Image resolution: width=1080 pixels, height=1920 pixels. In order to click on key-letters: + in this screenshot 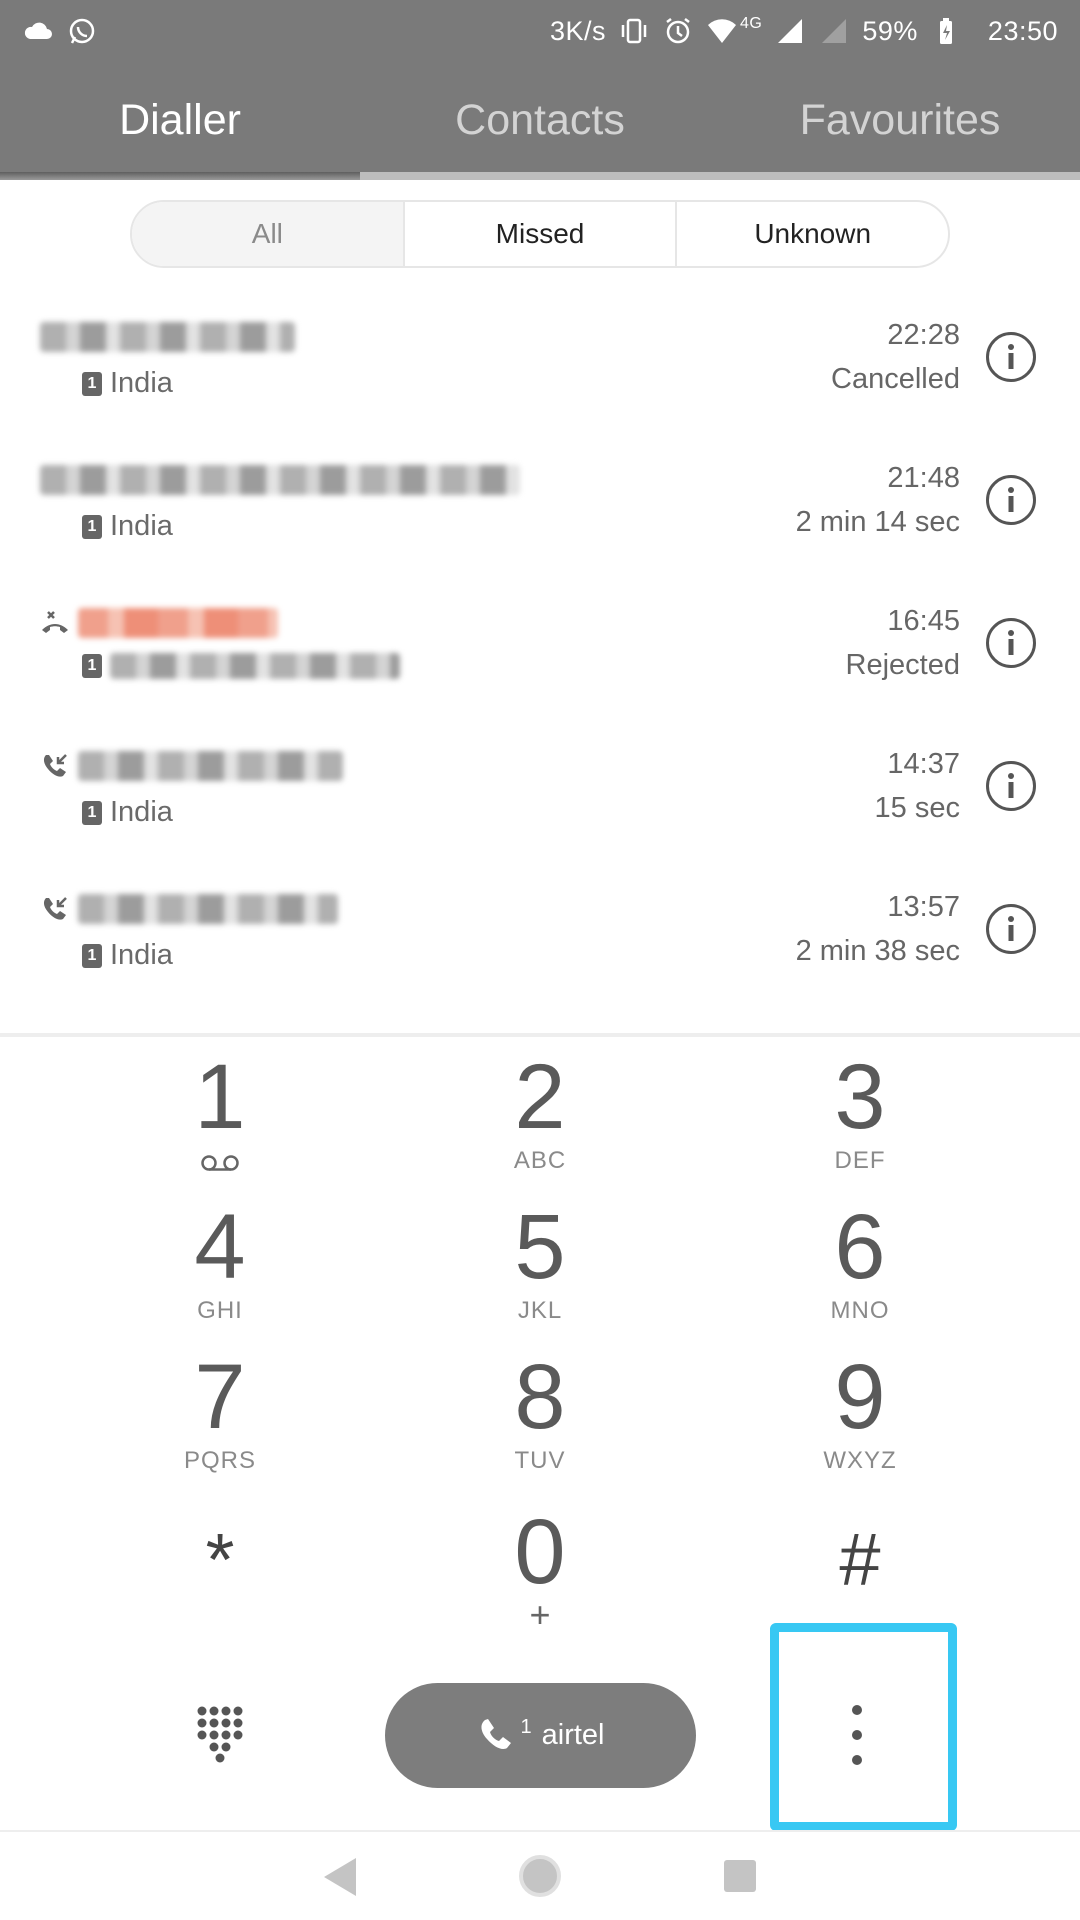, I will do `click(540, 1614)`.